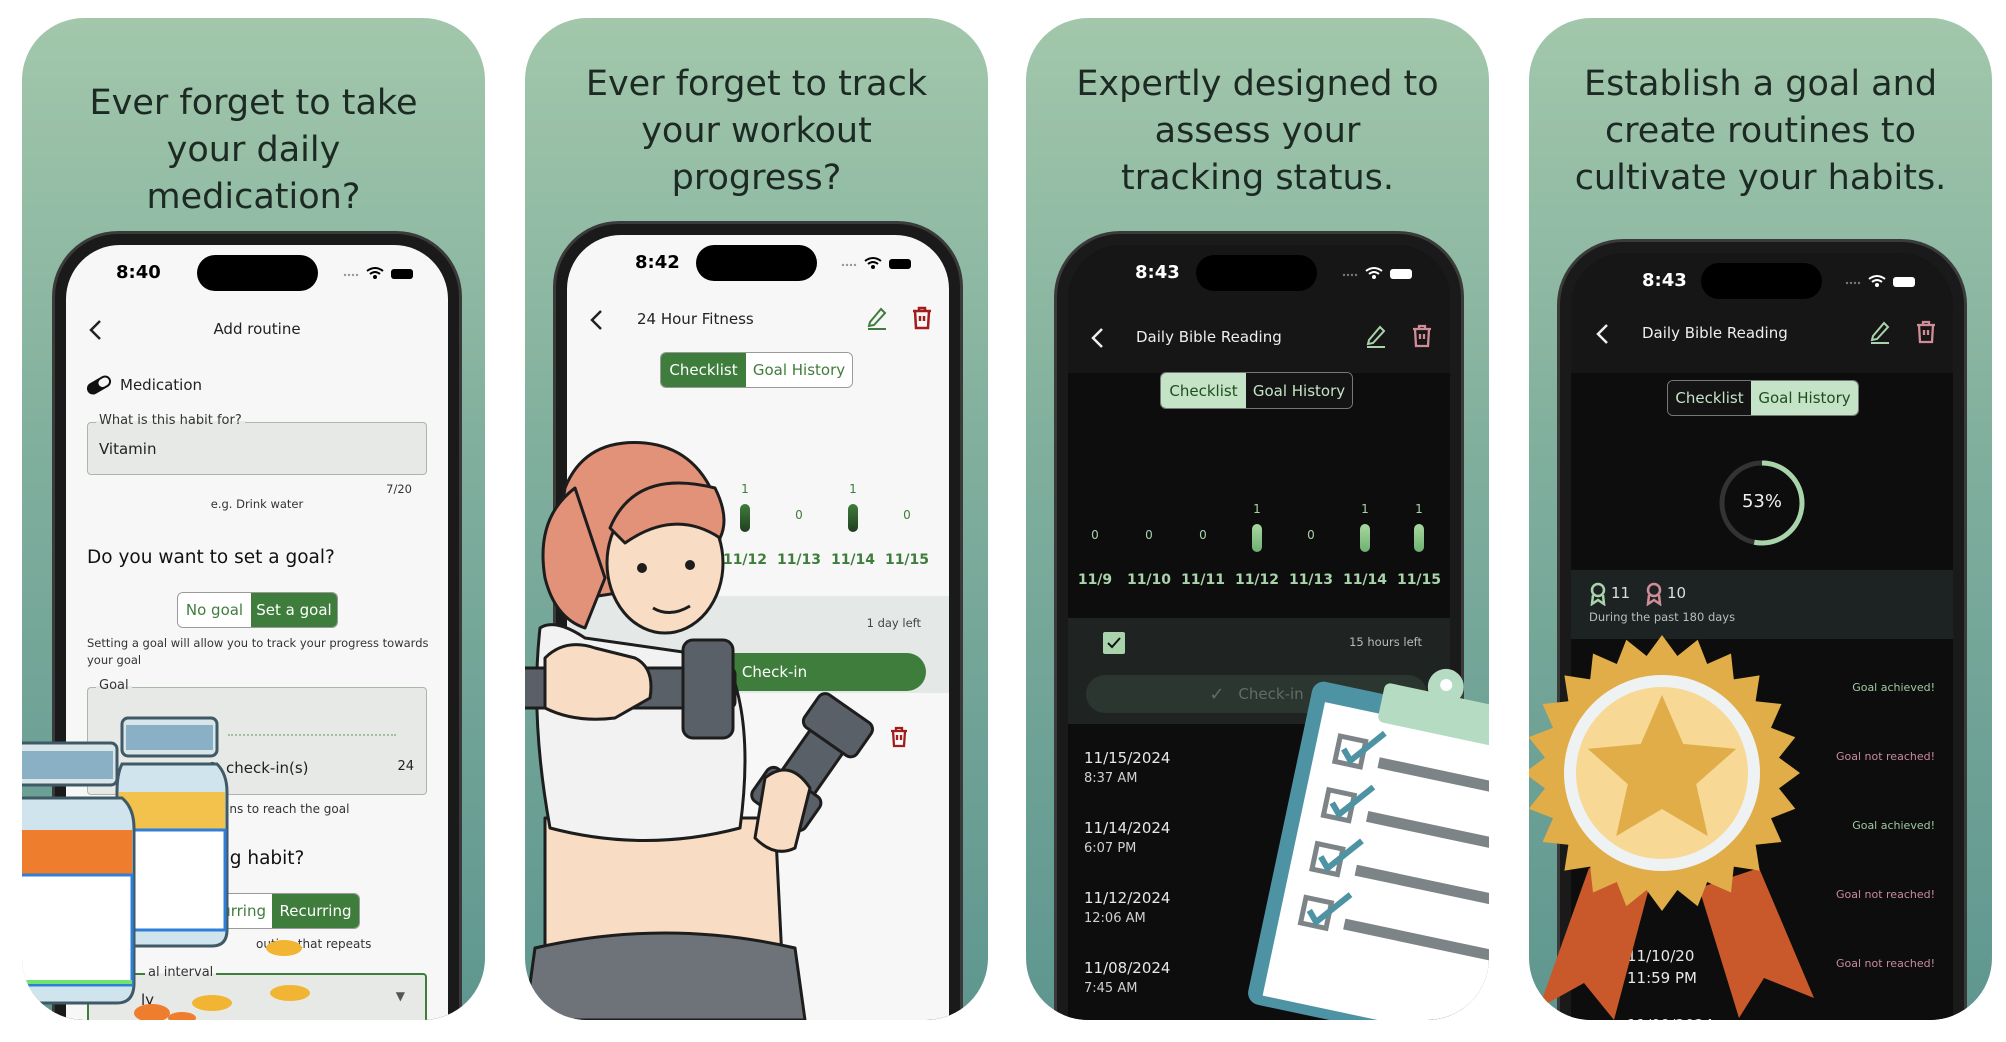  What do you see at coordinates (1671, 827) in the screenshot?
I see `award-medal-illustration` at bounding box center [1671, 827].